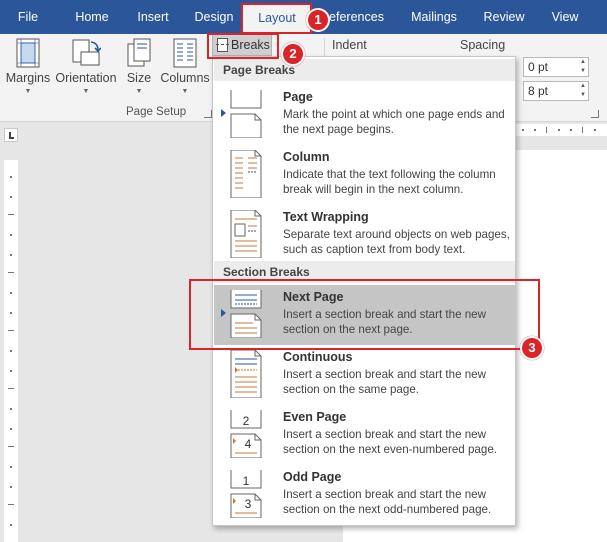  Describe the element at coordinates (246, 114) in the screenshot. I see `page-break-icon` at that location.